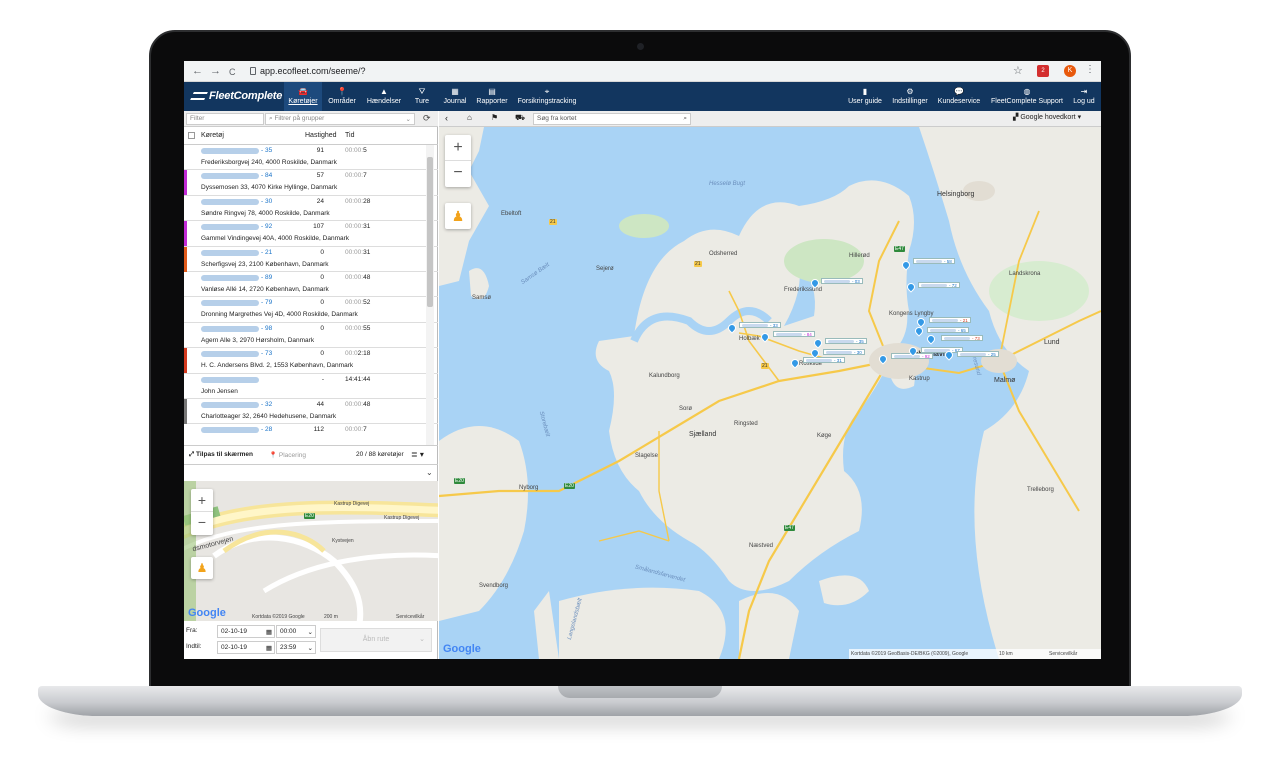 This screenshot has height=780, width=1280. Describe the element at coordinates (202, 523) in the screenshot. I see `minimap-zoom-out-button: −` at that location.